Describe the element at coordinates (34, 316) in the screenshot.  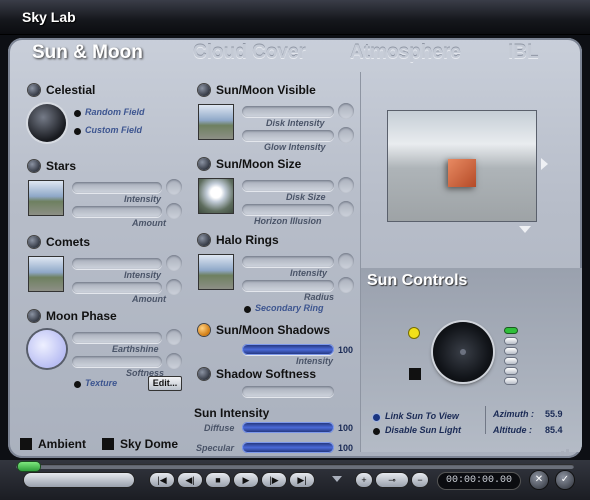
I see `moon-phase-toggle` at that location.